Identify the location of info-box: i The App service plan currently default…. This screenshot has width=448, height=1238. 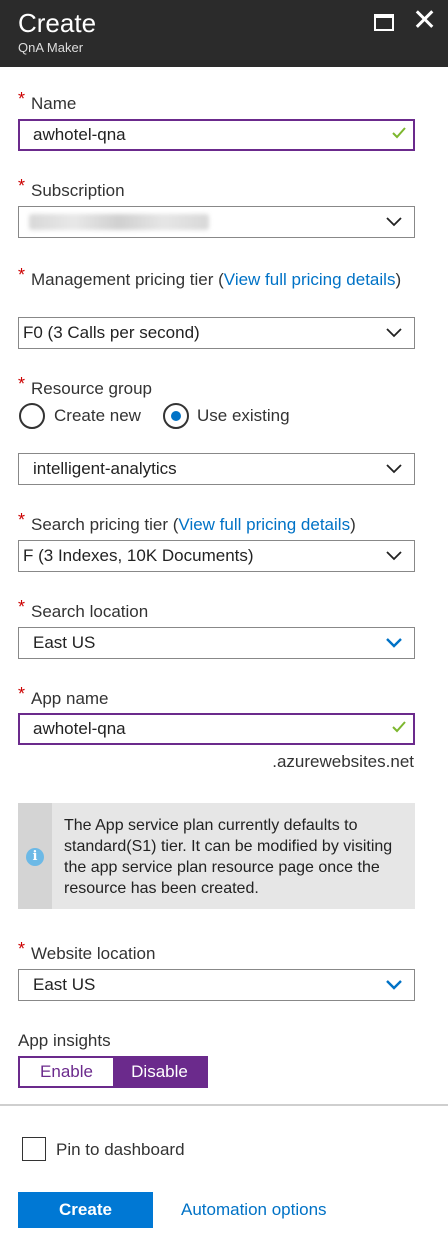
(216, 856).